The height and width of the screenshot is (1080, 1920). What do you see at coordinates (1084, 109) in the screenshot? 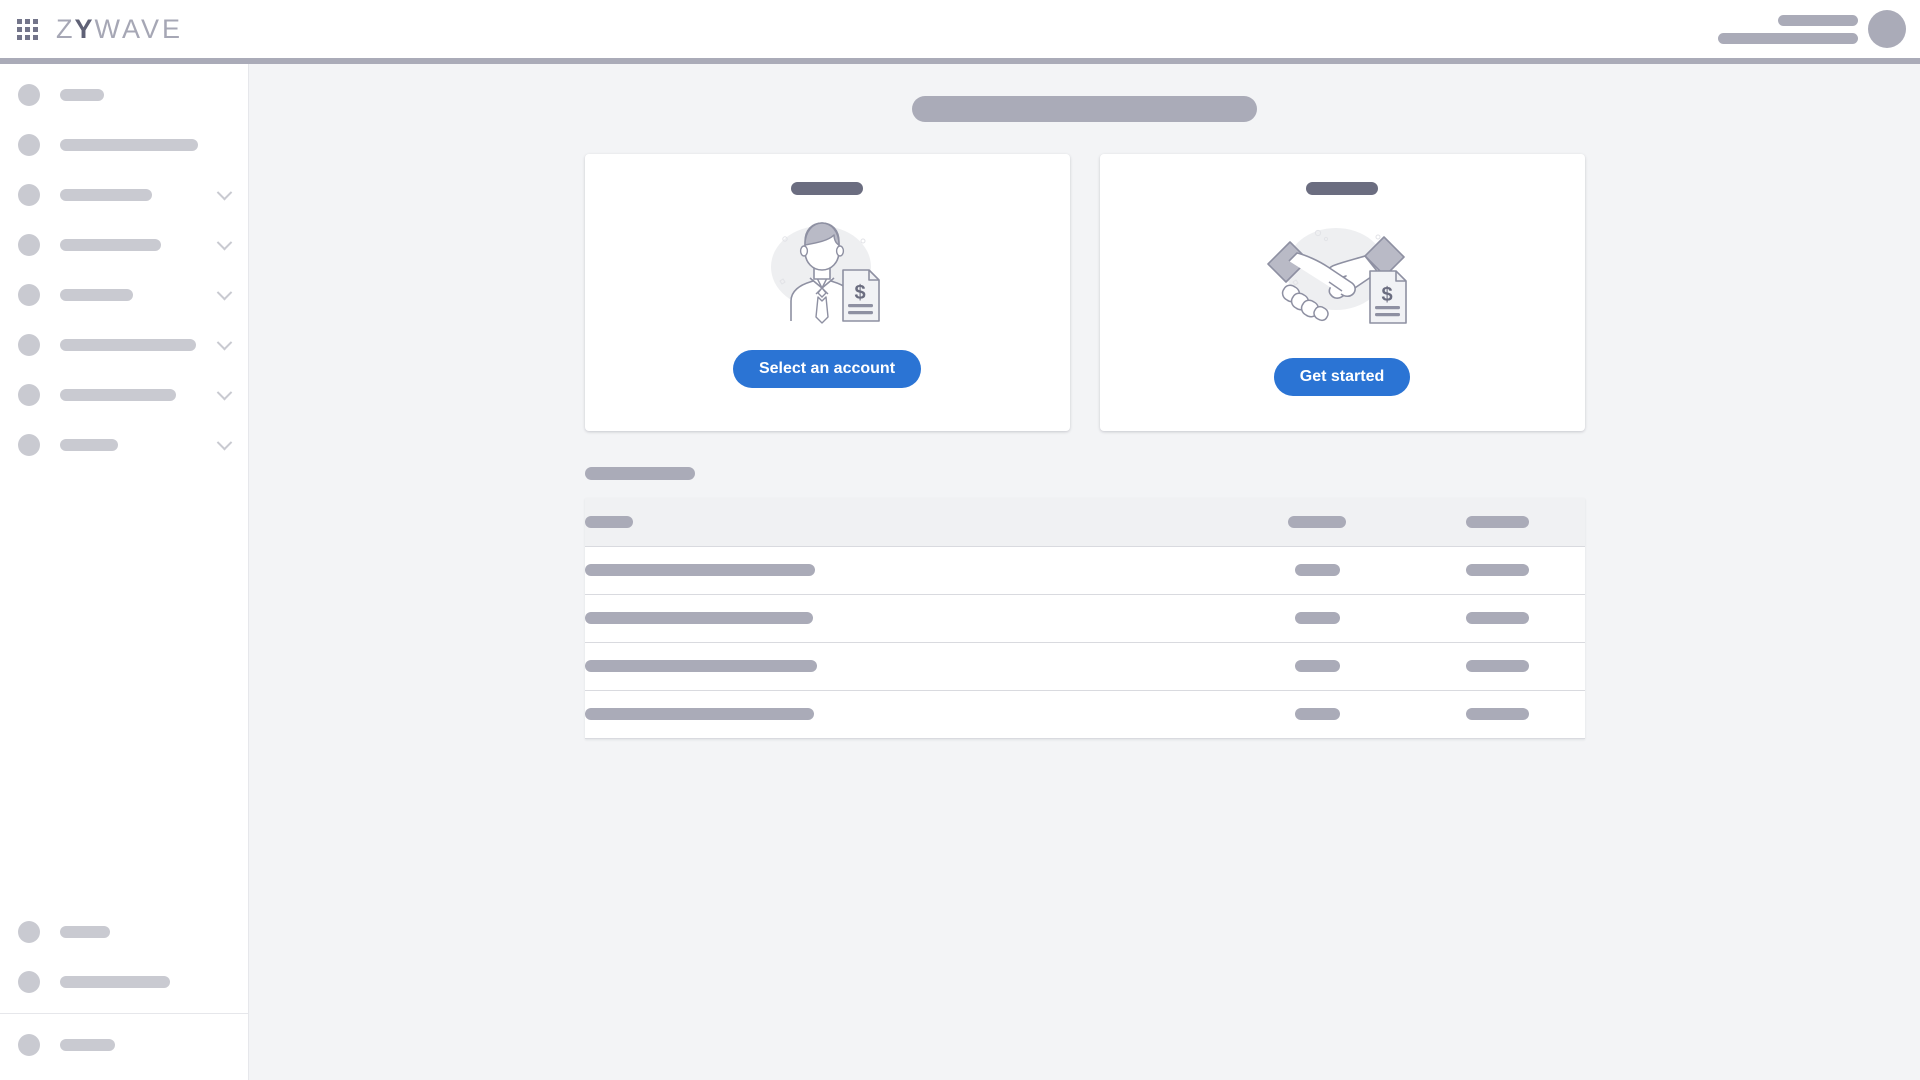
I see `page-title` at bounding box center [1084, 109].